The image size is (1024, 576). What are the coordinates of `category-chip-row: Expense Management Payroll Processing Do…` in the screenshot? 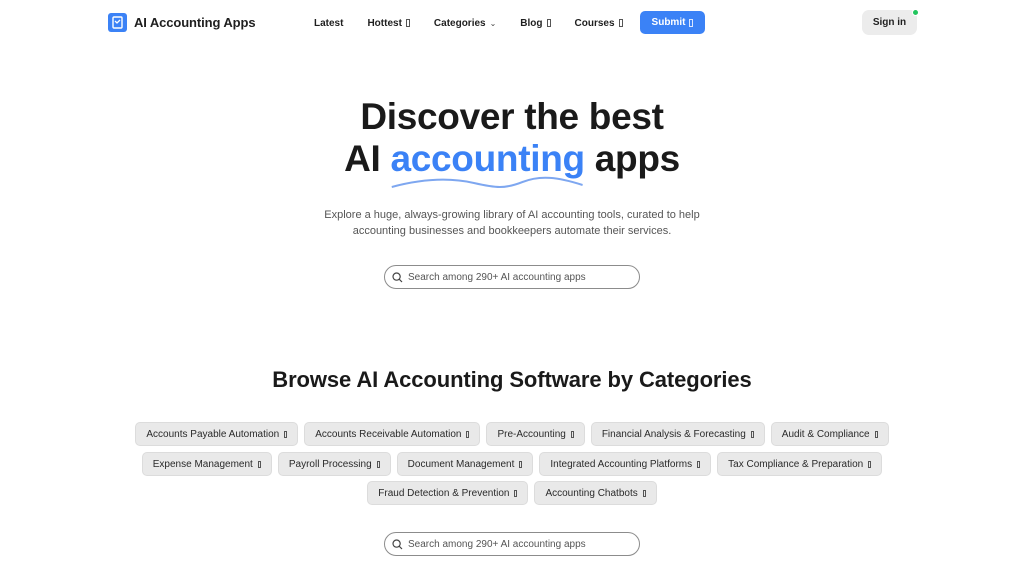 It's located at (512, 464).